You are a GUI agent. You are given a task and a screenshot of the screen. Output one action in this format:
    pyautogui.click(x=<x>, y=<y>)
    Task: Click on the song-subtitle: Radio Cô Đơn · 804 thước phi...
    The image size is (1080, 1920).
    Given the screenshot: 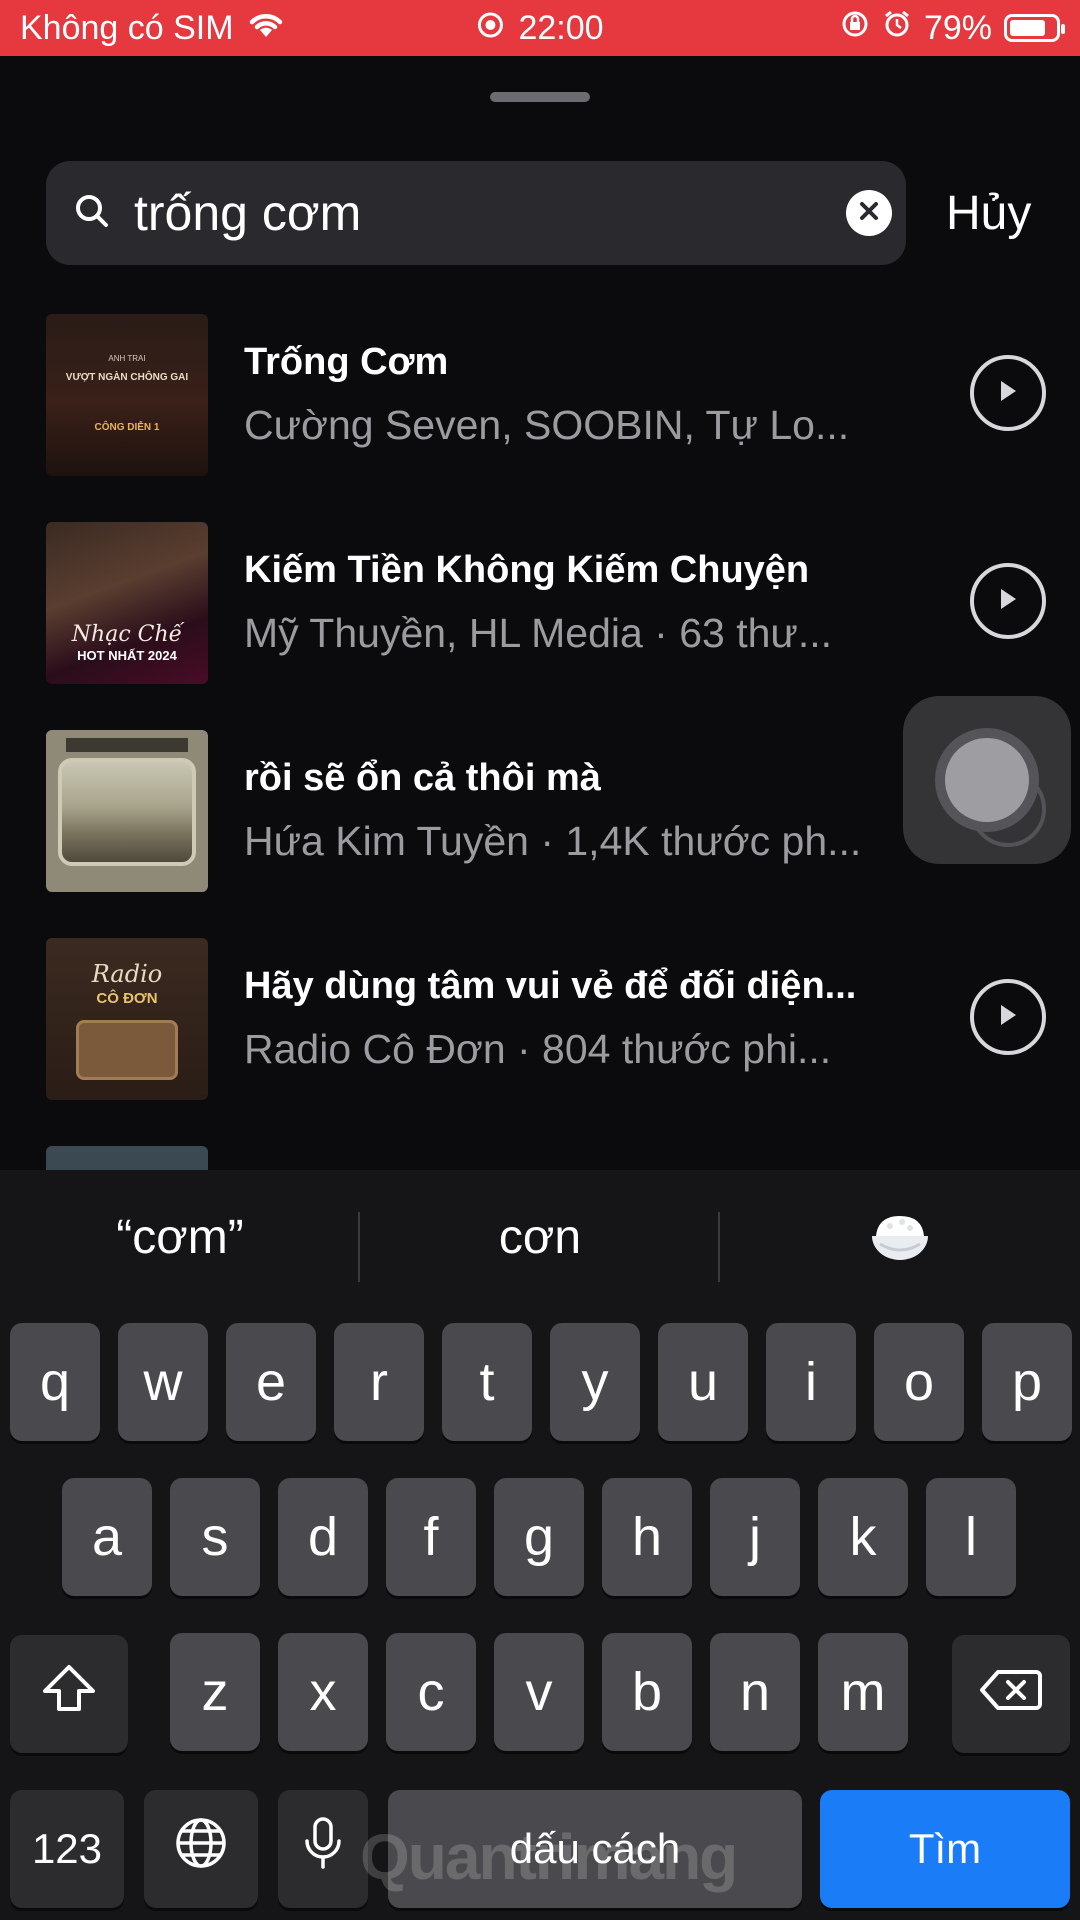 What is the action you would take?
    pyautogui.click(x=538, y=1049)
    